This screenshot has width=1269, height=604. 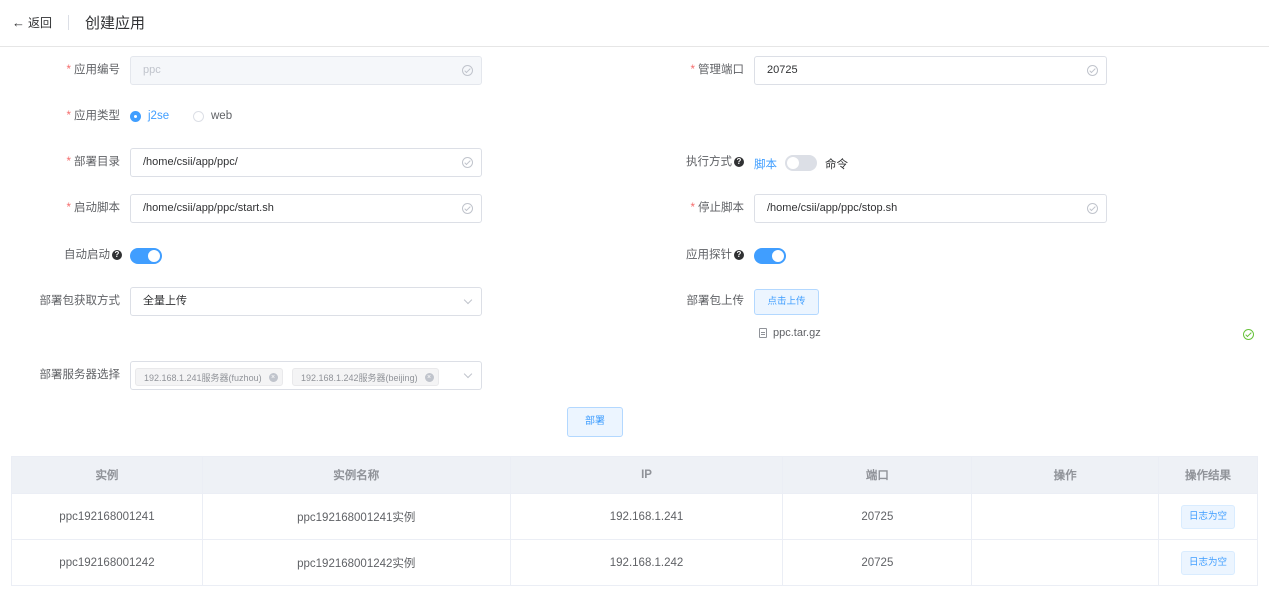 I want to click on column-header-instance-name: 实例名称, so click(x=356, y=475).